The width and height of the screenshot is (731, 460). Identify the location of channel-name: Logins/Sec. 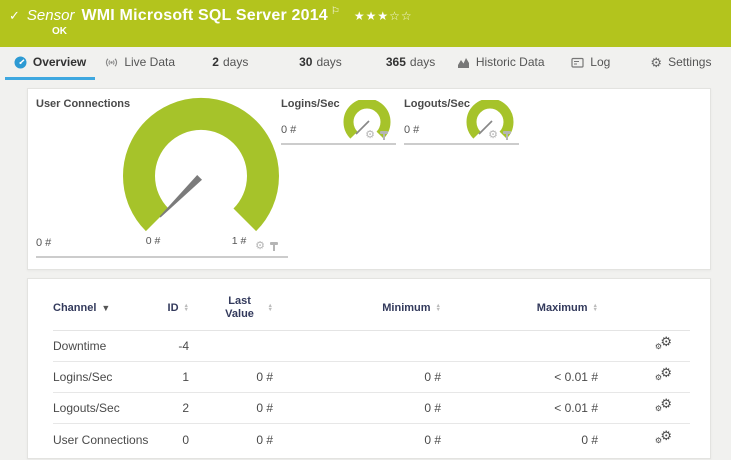
(107, 377).